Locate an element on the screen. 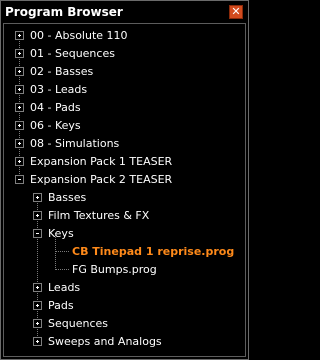 This screenshot has height=360, width=320. tree-item-label: Keys is located at coordinates (61, 233).